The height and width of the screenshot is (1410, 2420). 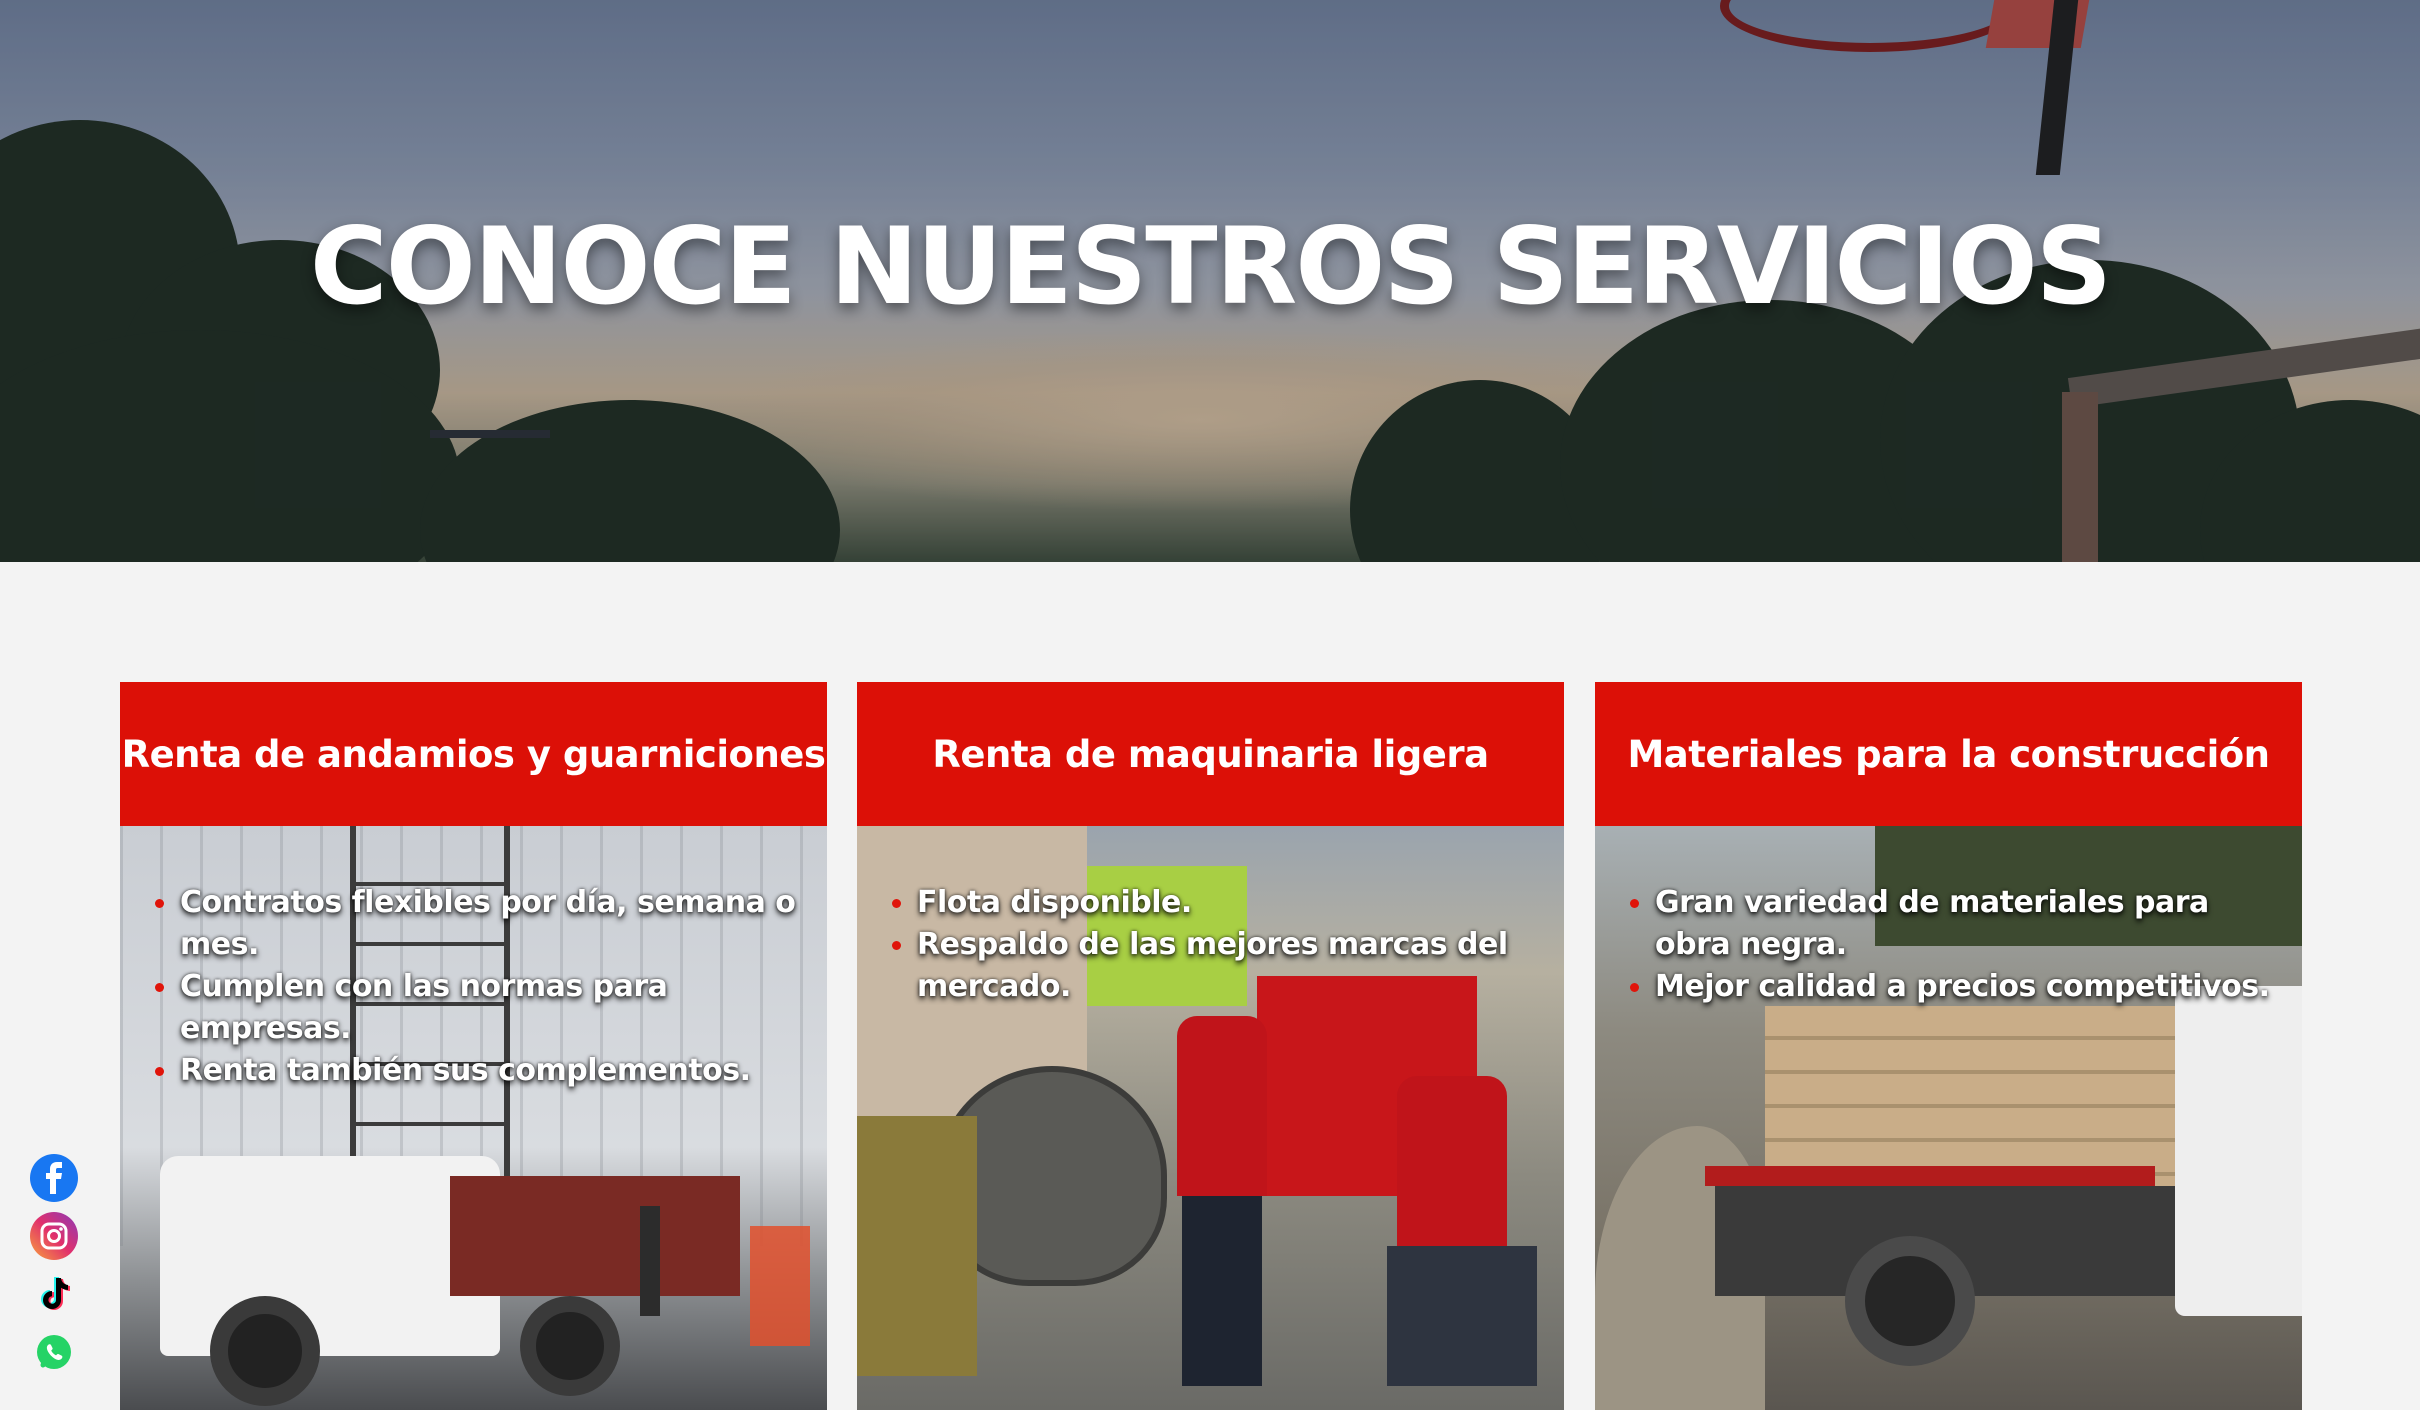 What do you see at coordinates (780, 1286) in the screenshot?
I see `photo-safety-fence` at bounding box center [780, 1286].